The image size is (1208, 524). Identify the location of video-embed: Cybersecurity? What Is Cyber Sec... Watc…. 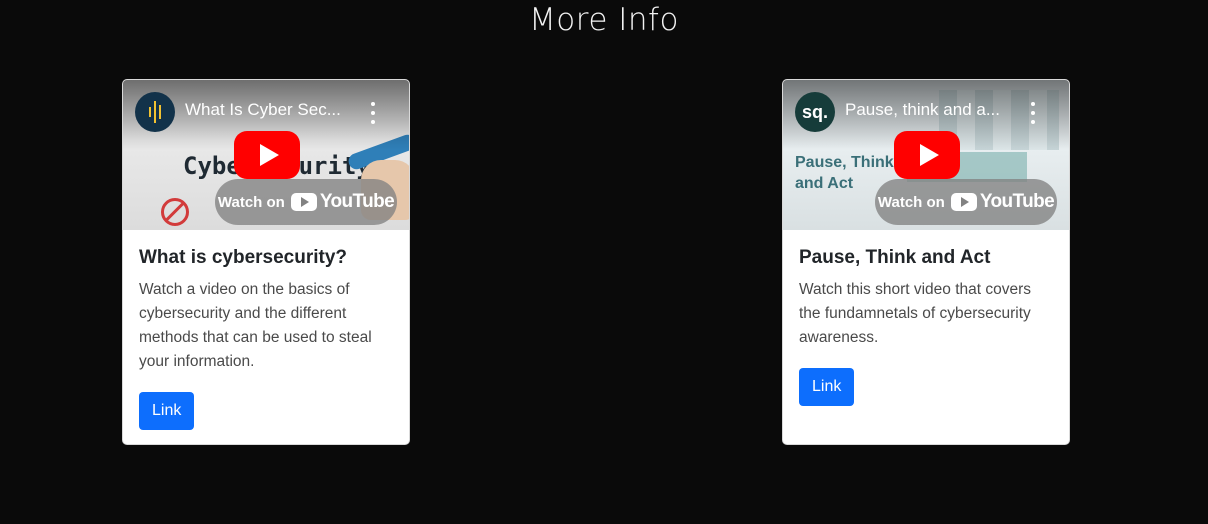
(266, 155).